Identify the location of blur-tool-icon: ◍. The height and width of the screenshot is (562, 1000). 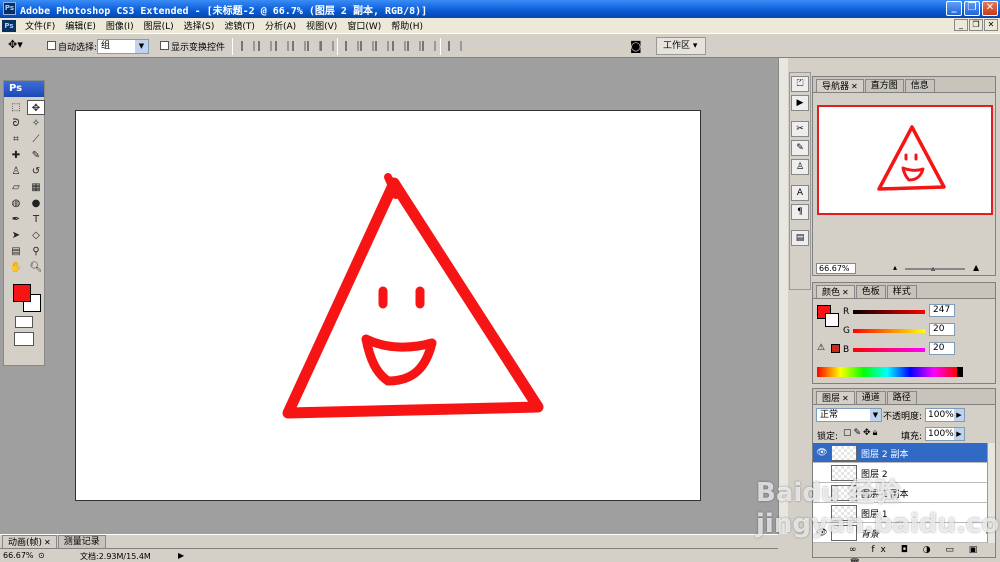
(16, 203).